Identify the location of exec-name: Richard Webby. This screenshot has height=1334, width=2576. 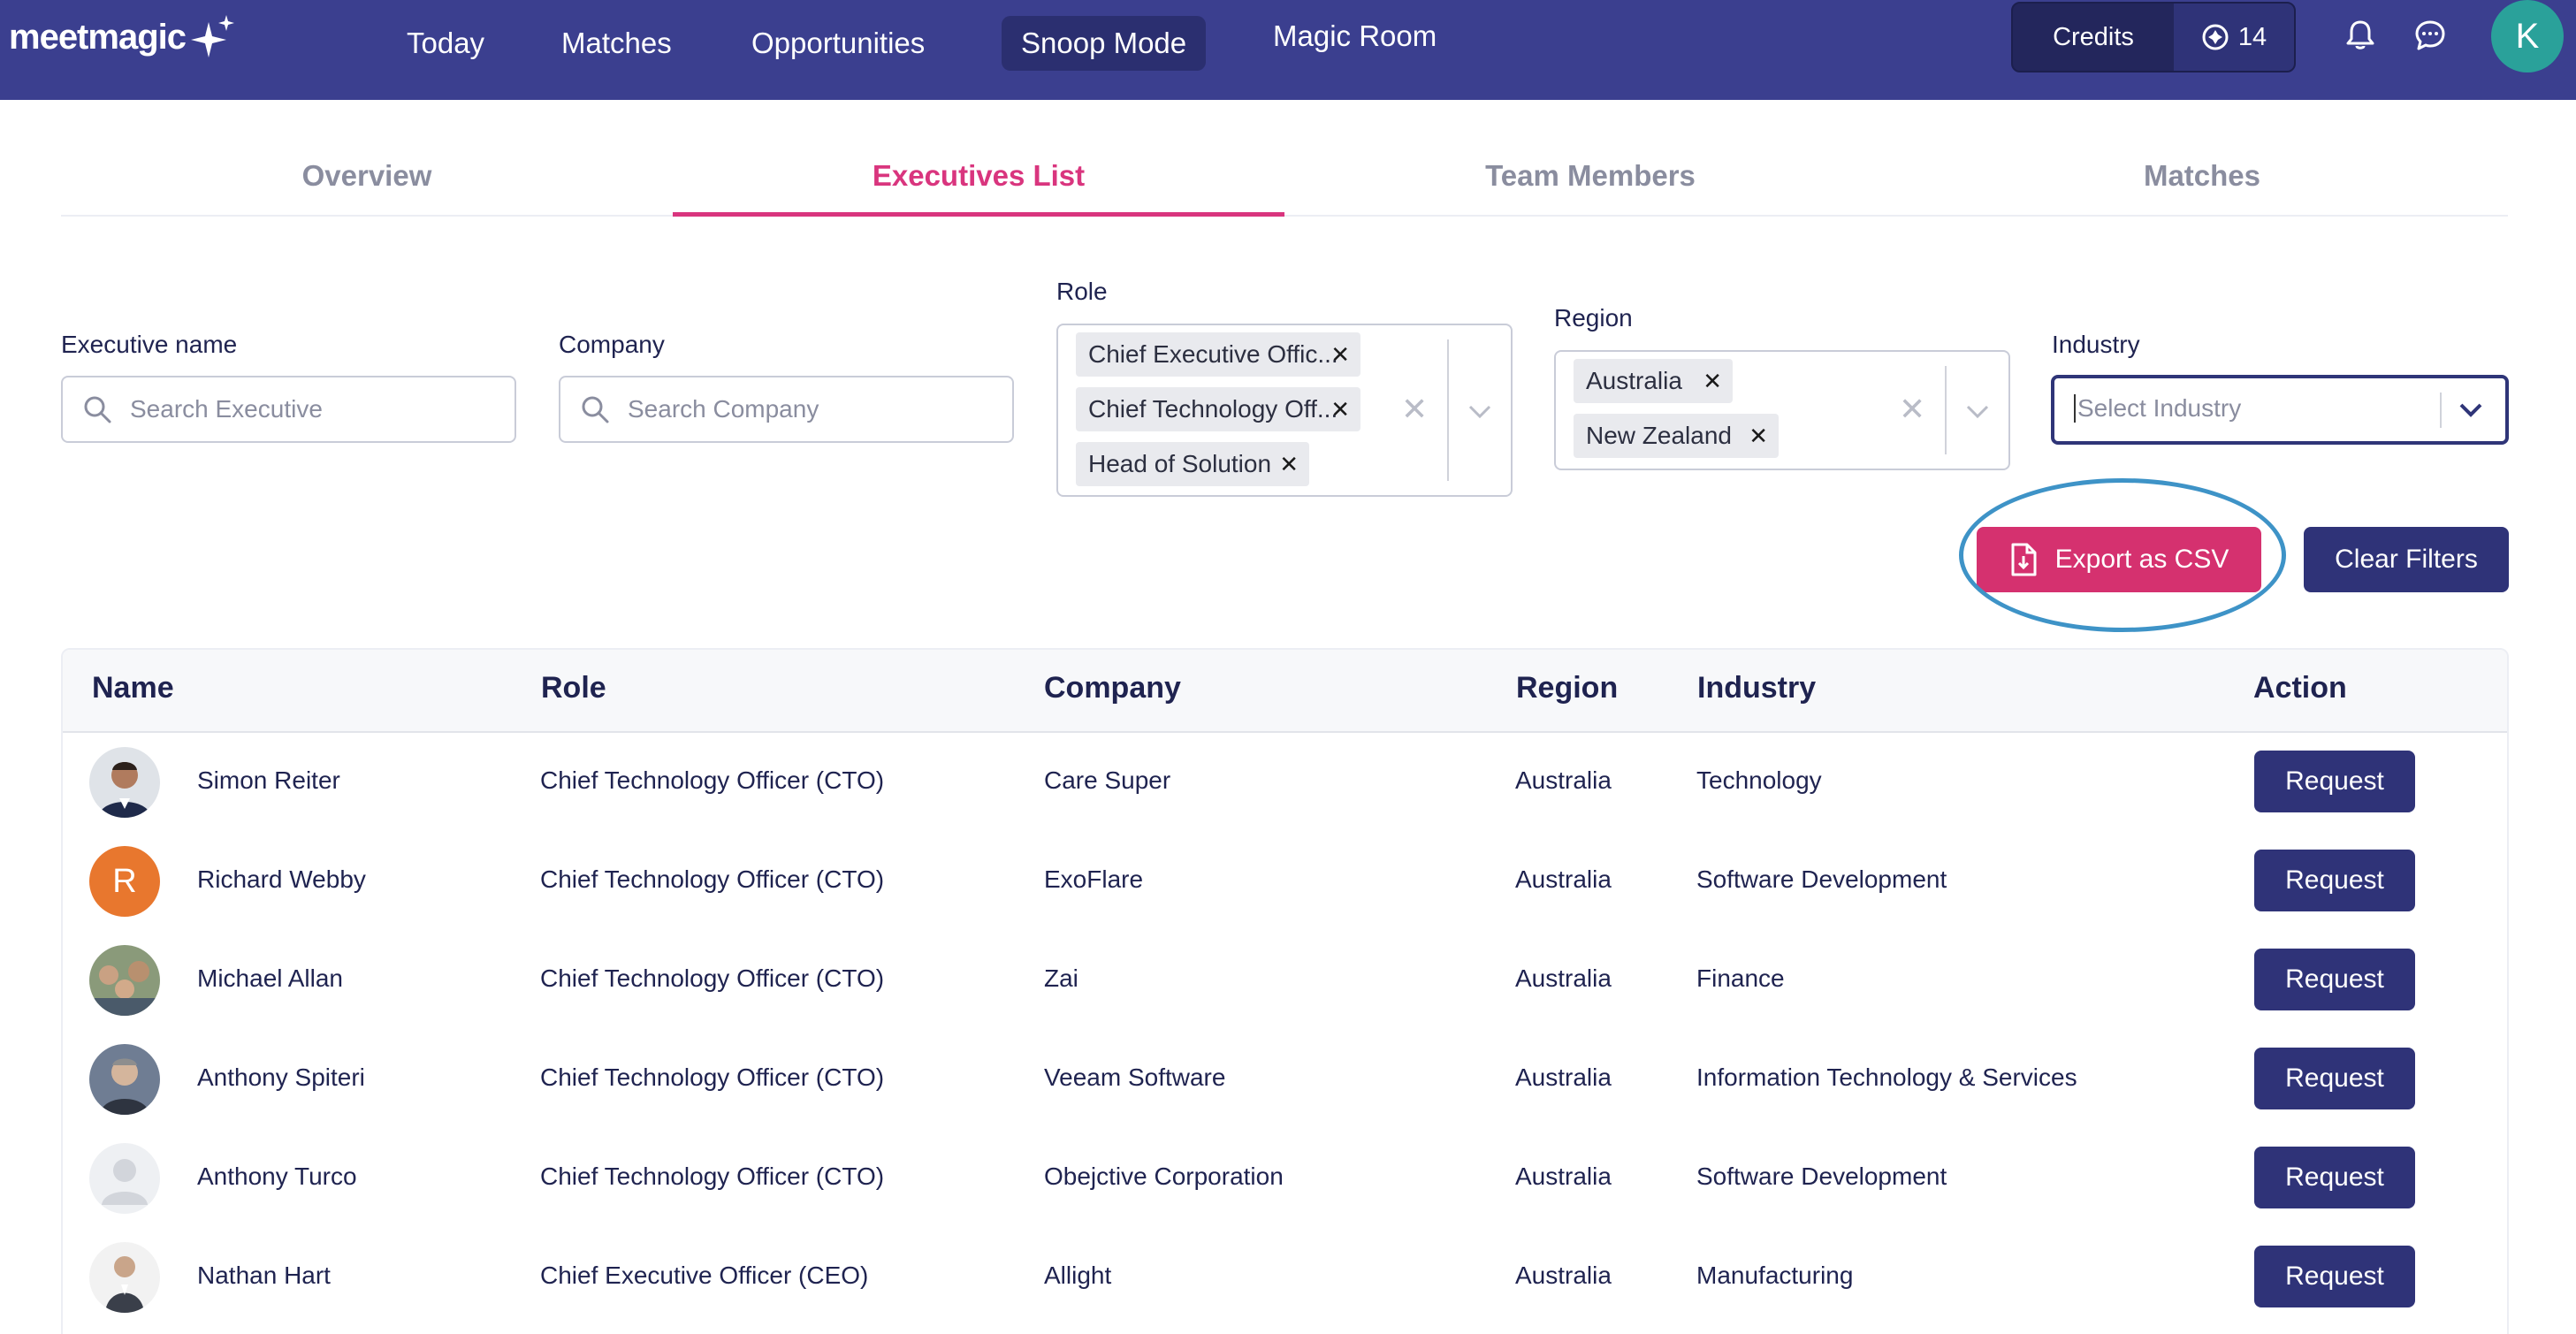
(281, 879).